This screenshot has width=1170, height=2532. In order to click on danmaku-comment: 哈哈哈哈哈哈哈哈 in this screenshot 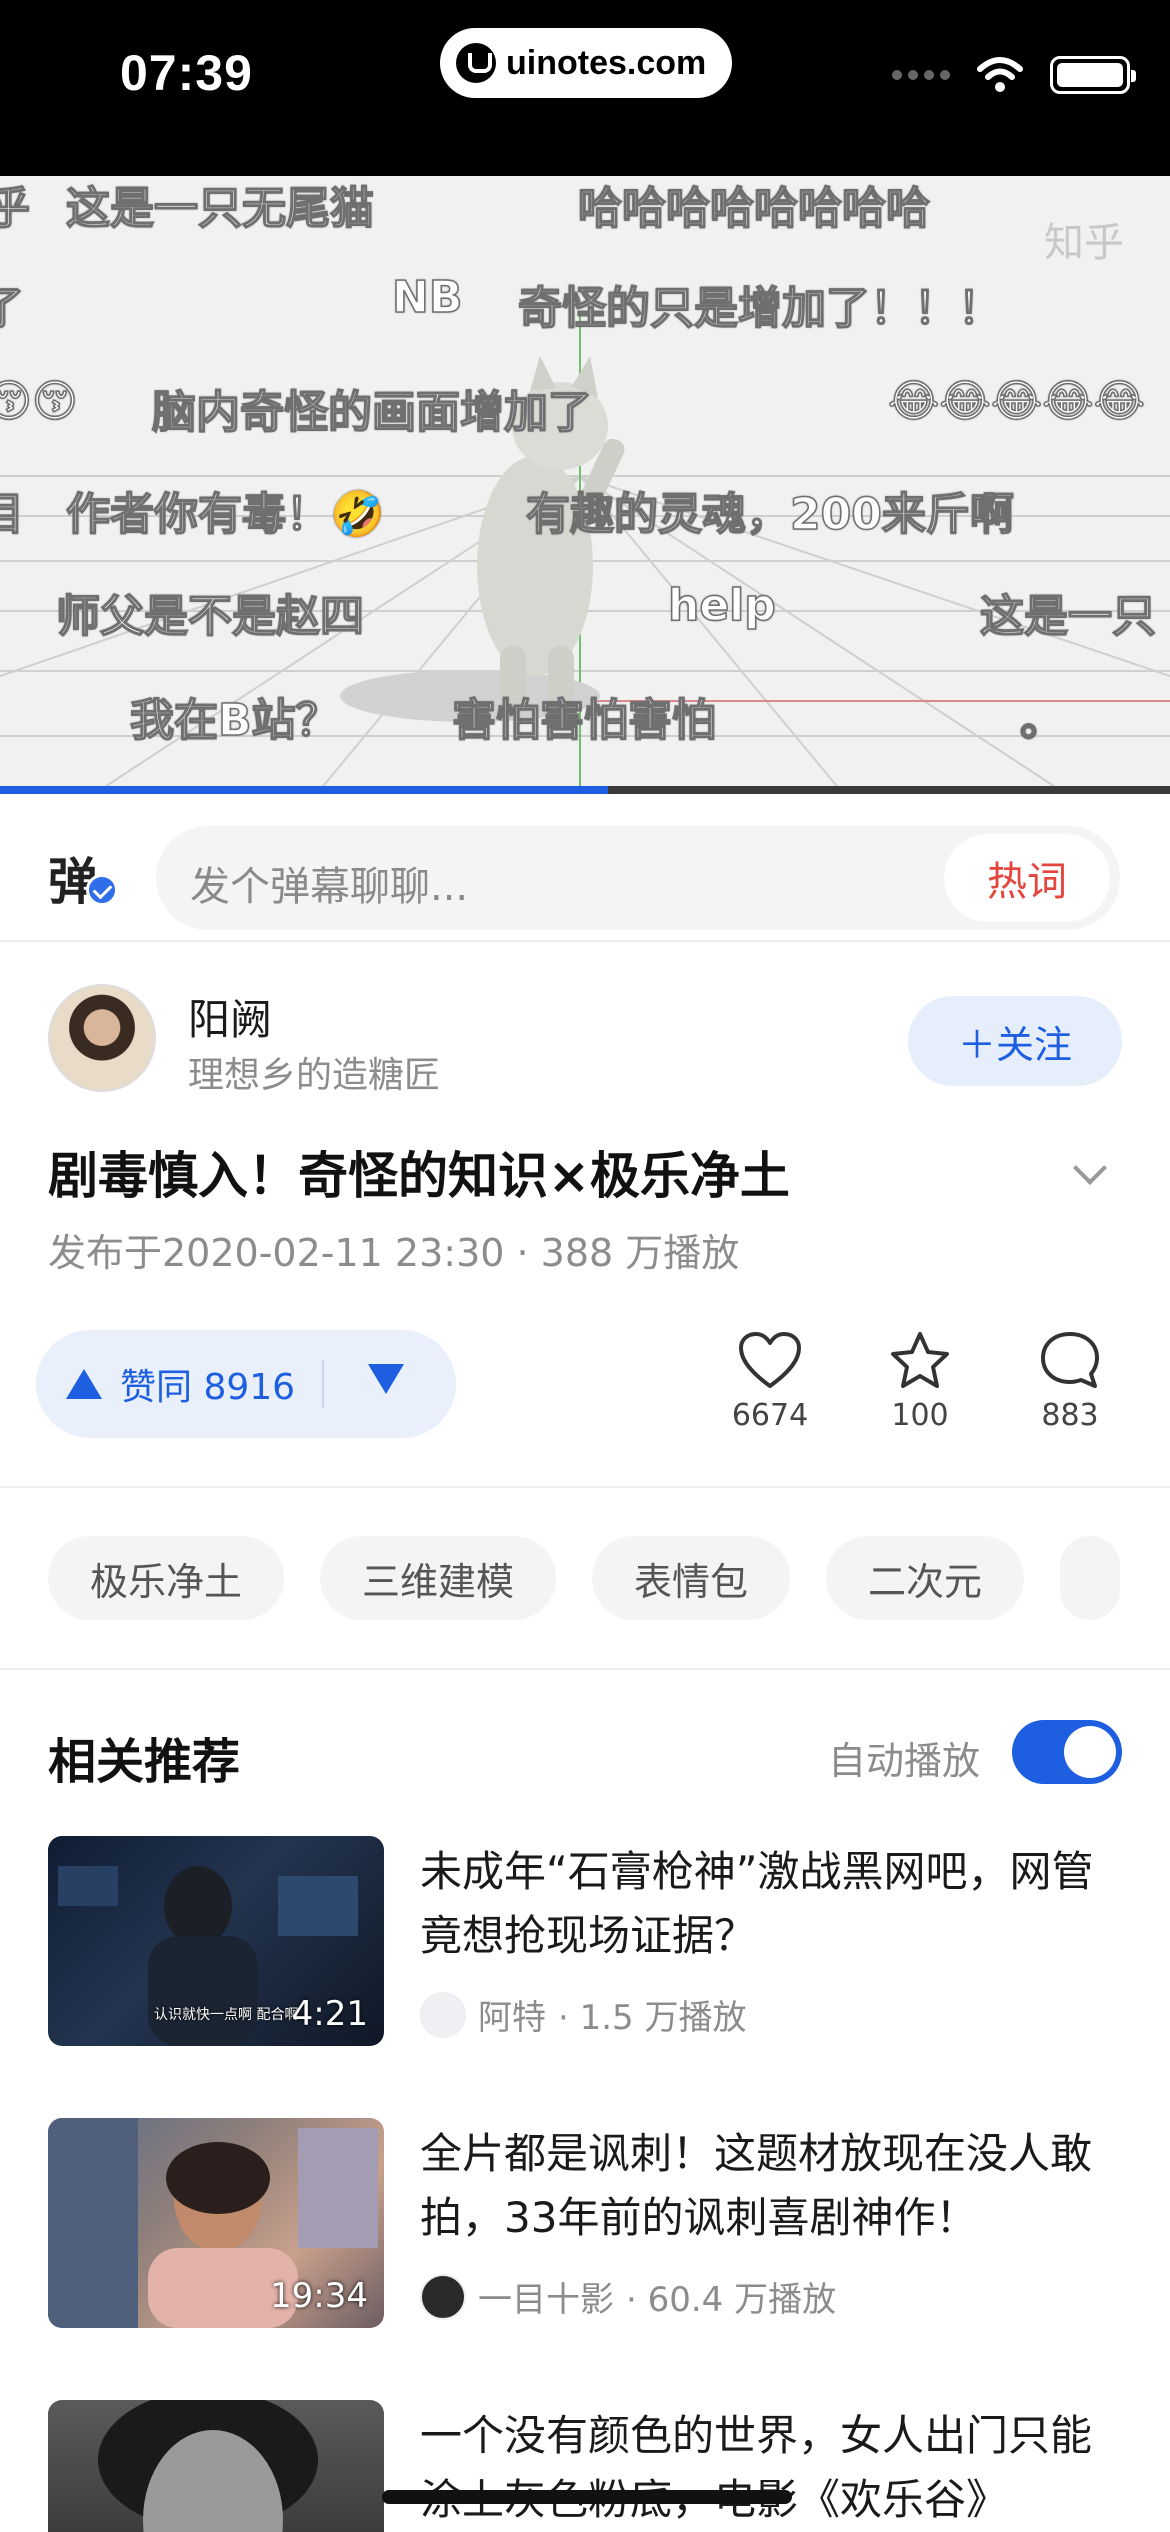, I will do `click(754, 208)`.